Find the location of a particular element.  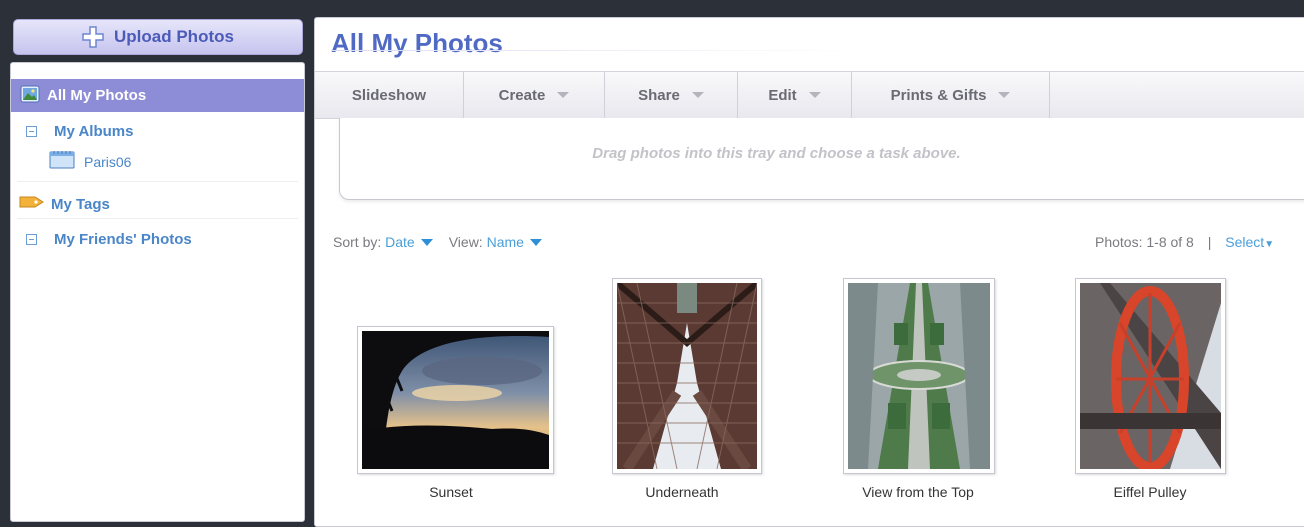

share-label: Share is located at coordinates (659, 95).